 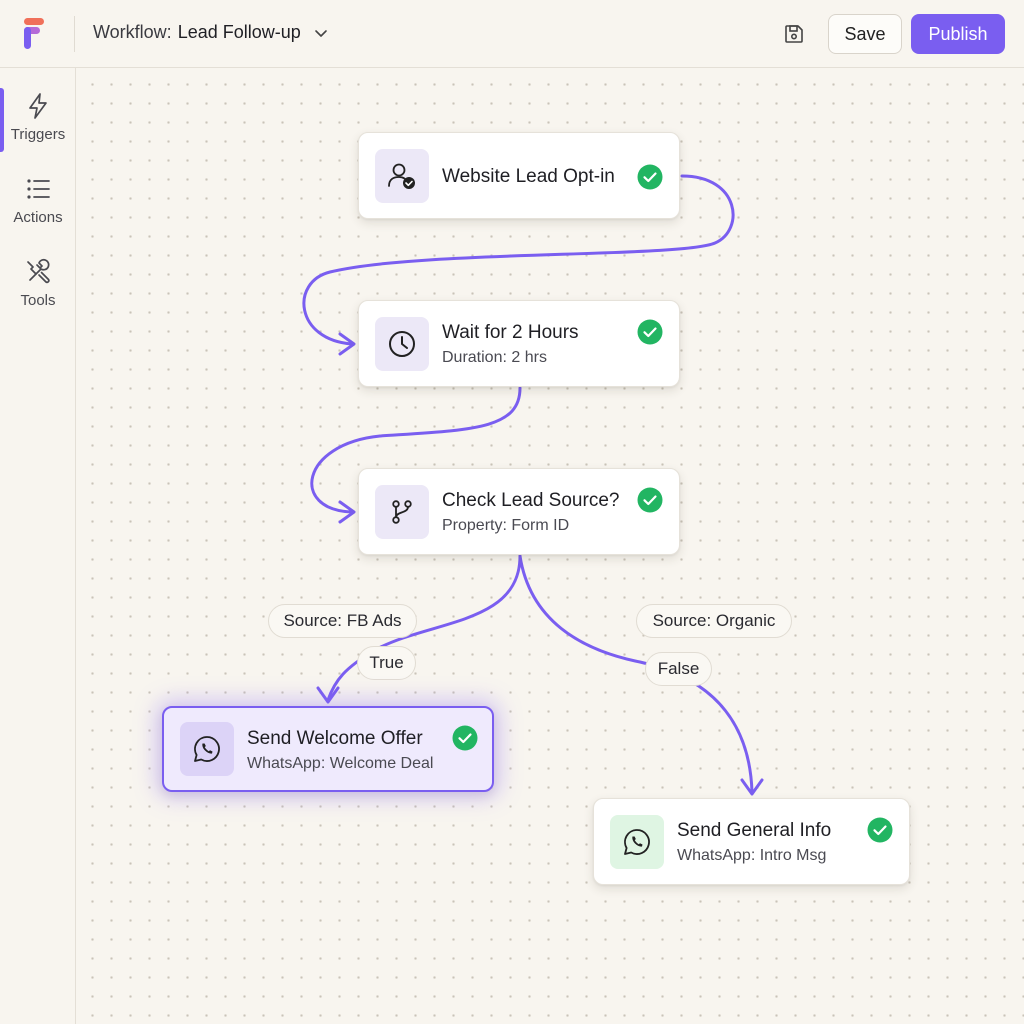 What do you see at coordinates (386, 663) in the screenshot?
I see `branch-label-true: True` at bounding box center [386, 663].